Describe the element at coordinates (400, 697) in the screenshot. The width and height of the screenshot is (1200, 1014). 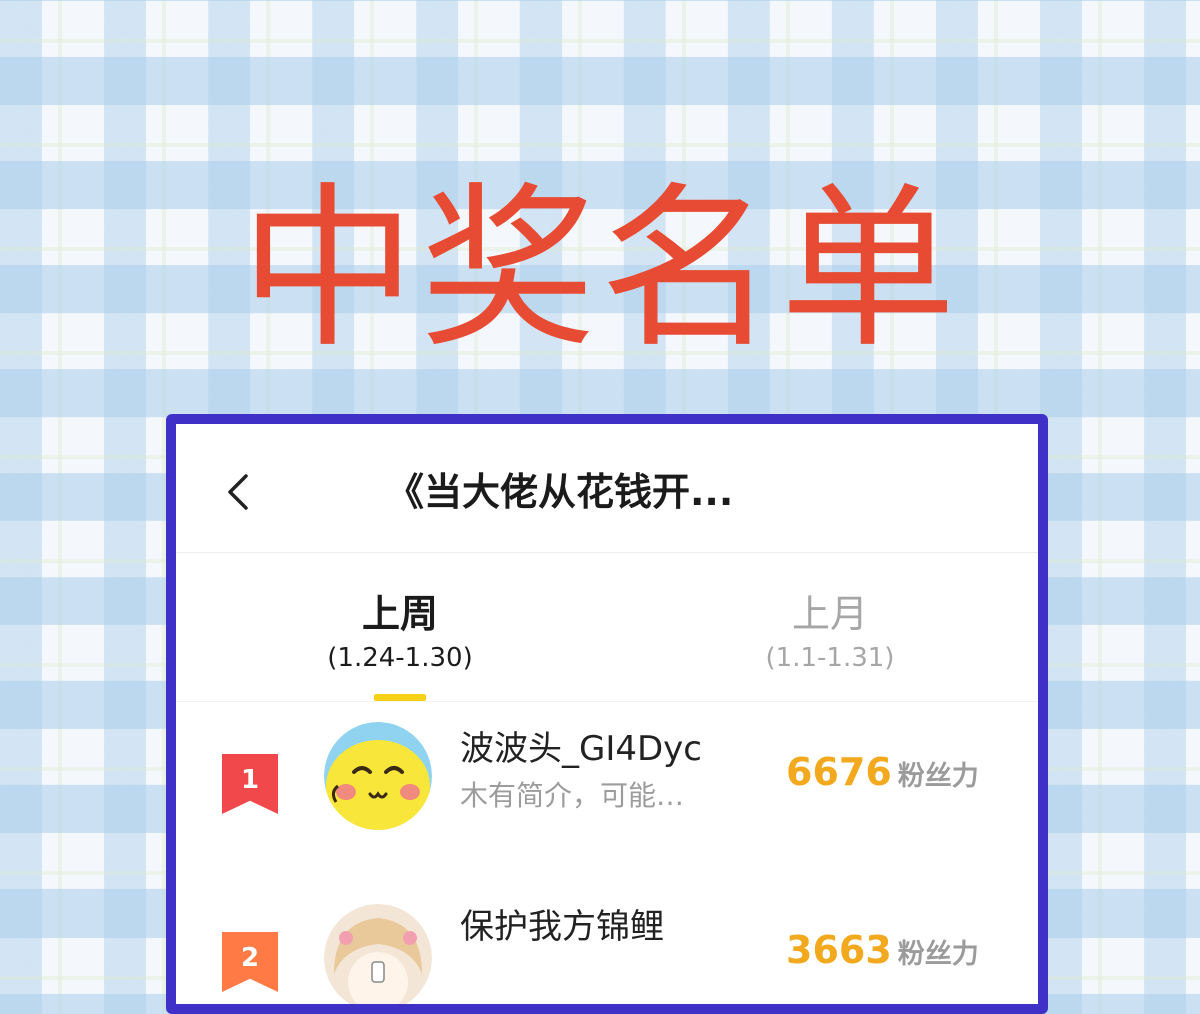
I see `active-tab-indicator` at that location.